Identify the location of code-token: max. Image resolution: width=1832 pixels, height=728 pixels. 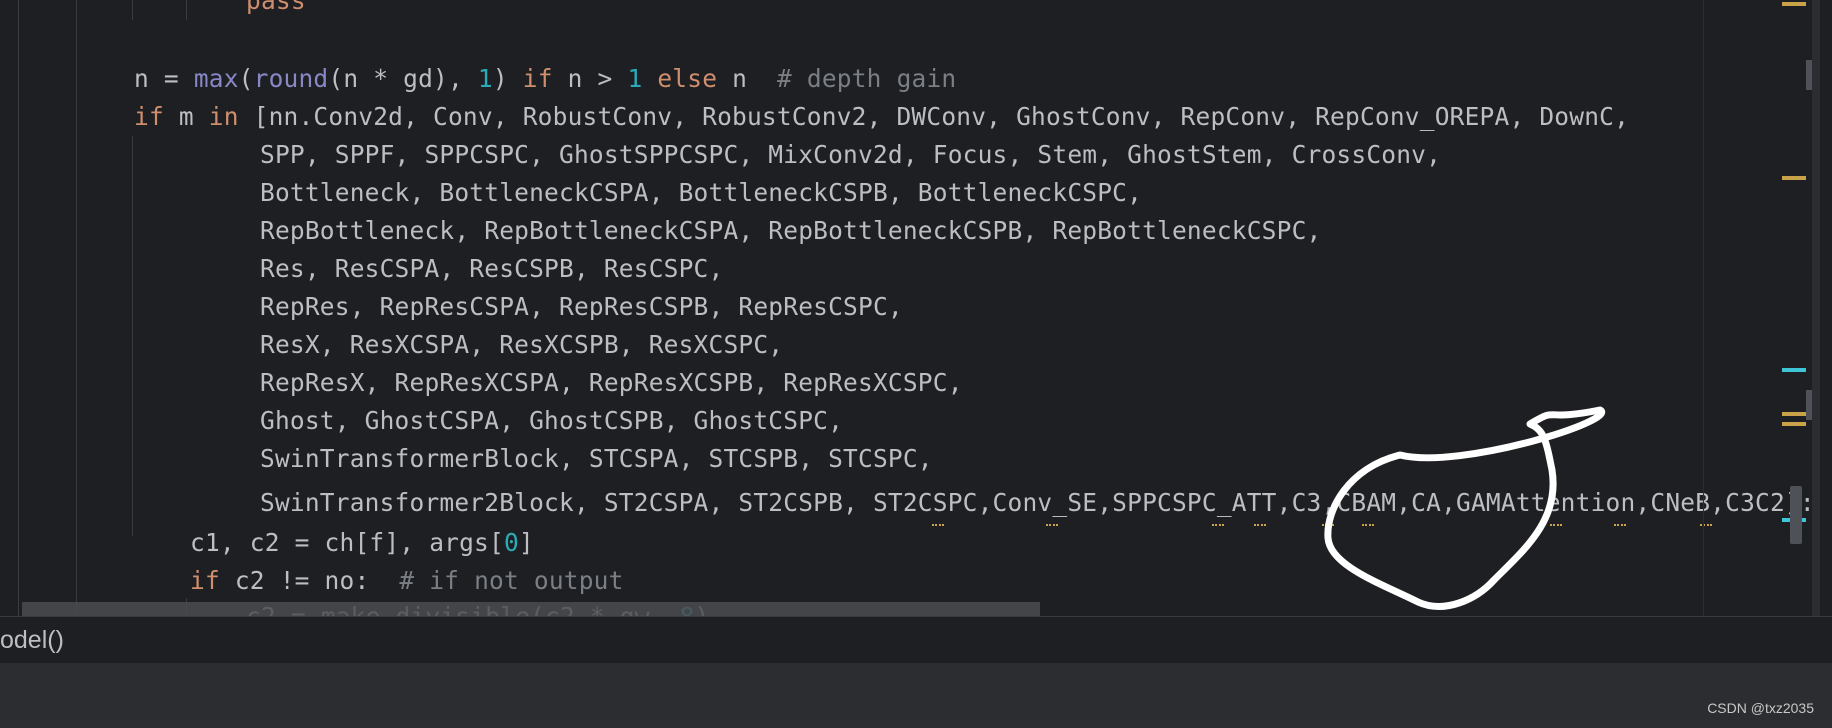
(216, 78).